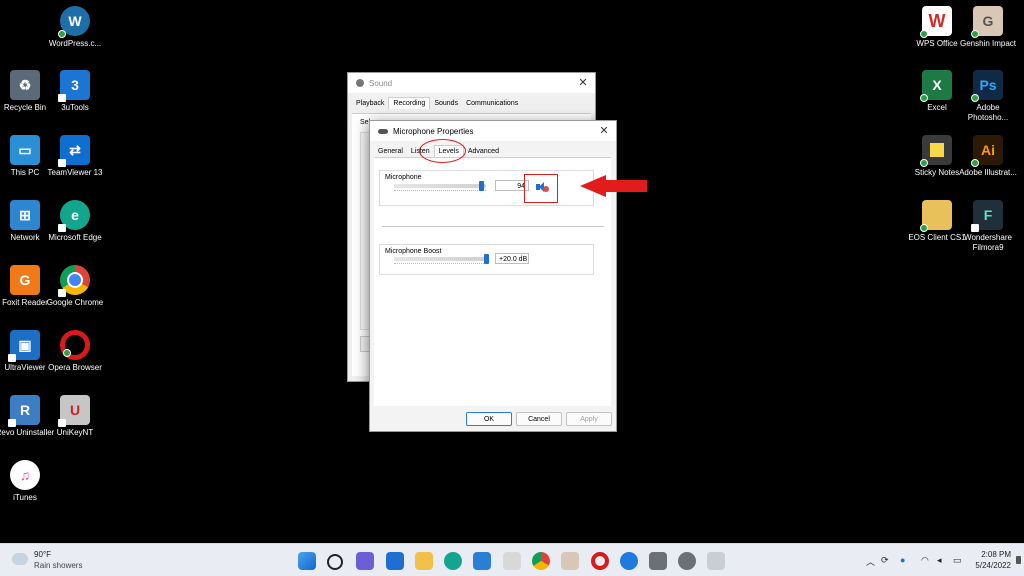 The width and height of the screenshot is (1024, 576). Describe the element at coordinates (604, 131) in the screenshot. I see `mic-close-button: ✕` at that location.